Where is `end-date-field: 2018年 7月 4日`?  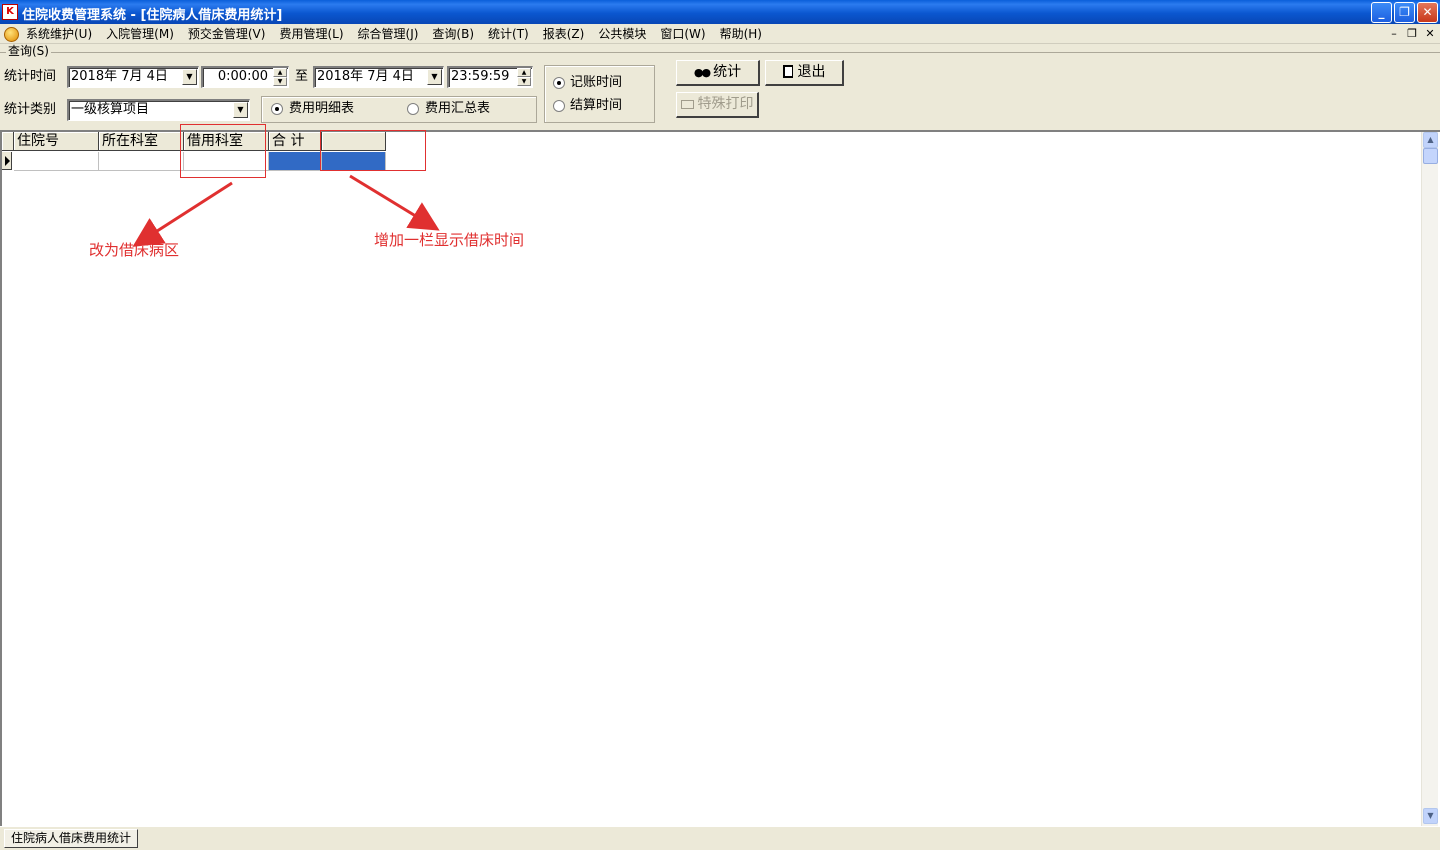 end-date-field: 2018年 7月 4日 is located at coordinates (378, 77).